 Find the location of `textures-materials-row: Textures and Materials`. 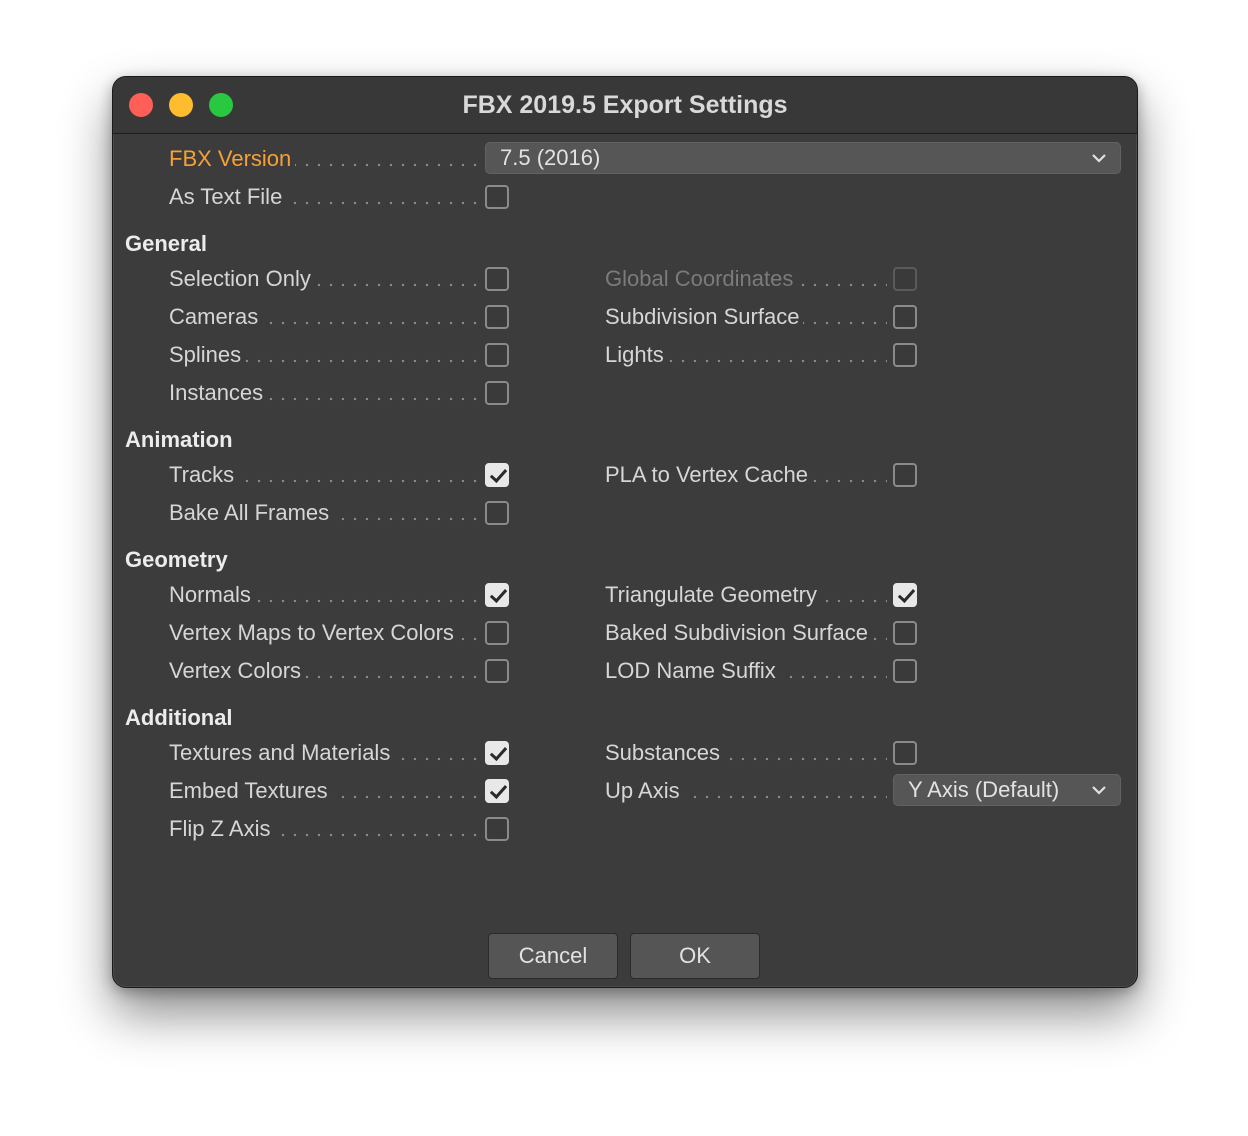

textures-materials-row: Textures and Materials is located at coordinates (340, 753).